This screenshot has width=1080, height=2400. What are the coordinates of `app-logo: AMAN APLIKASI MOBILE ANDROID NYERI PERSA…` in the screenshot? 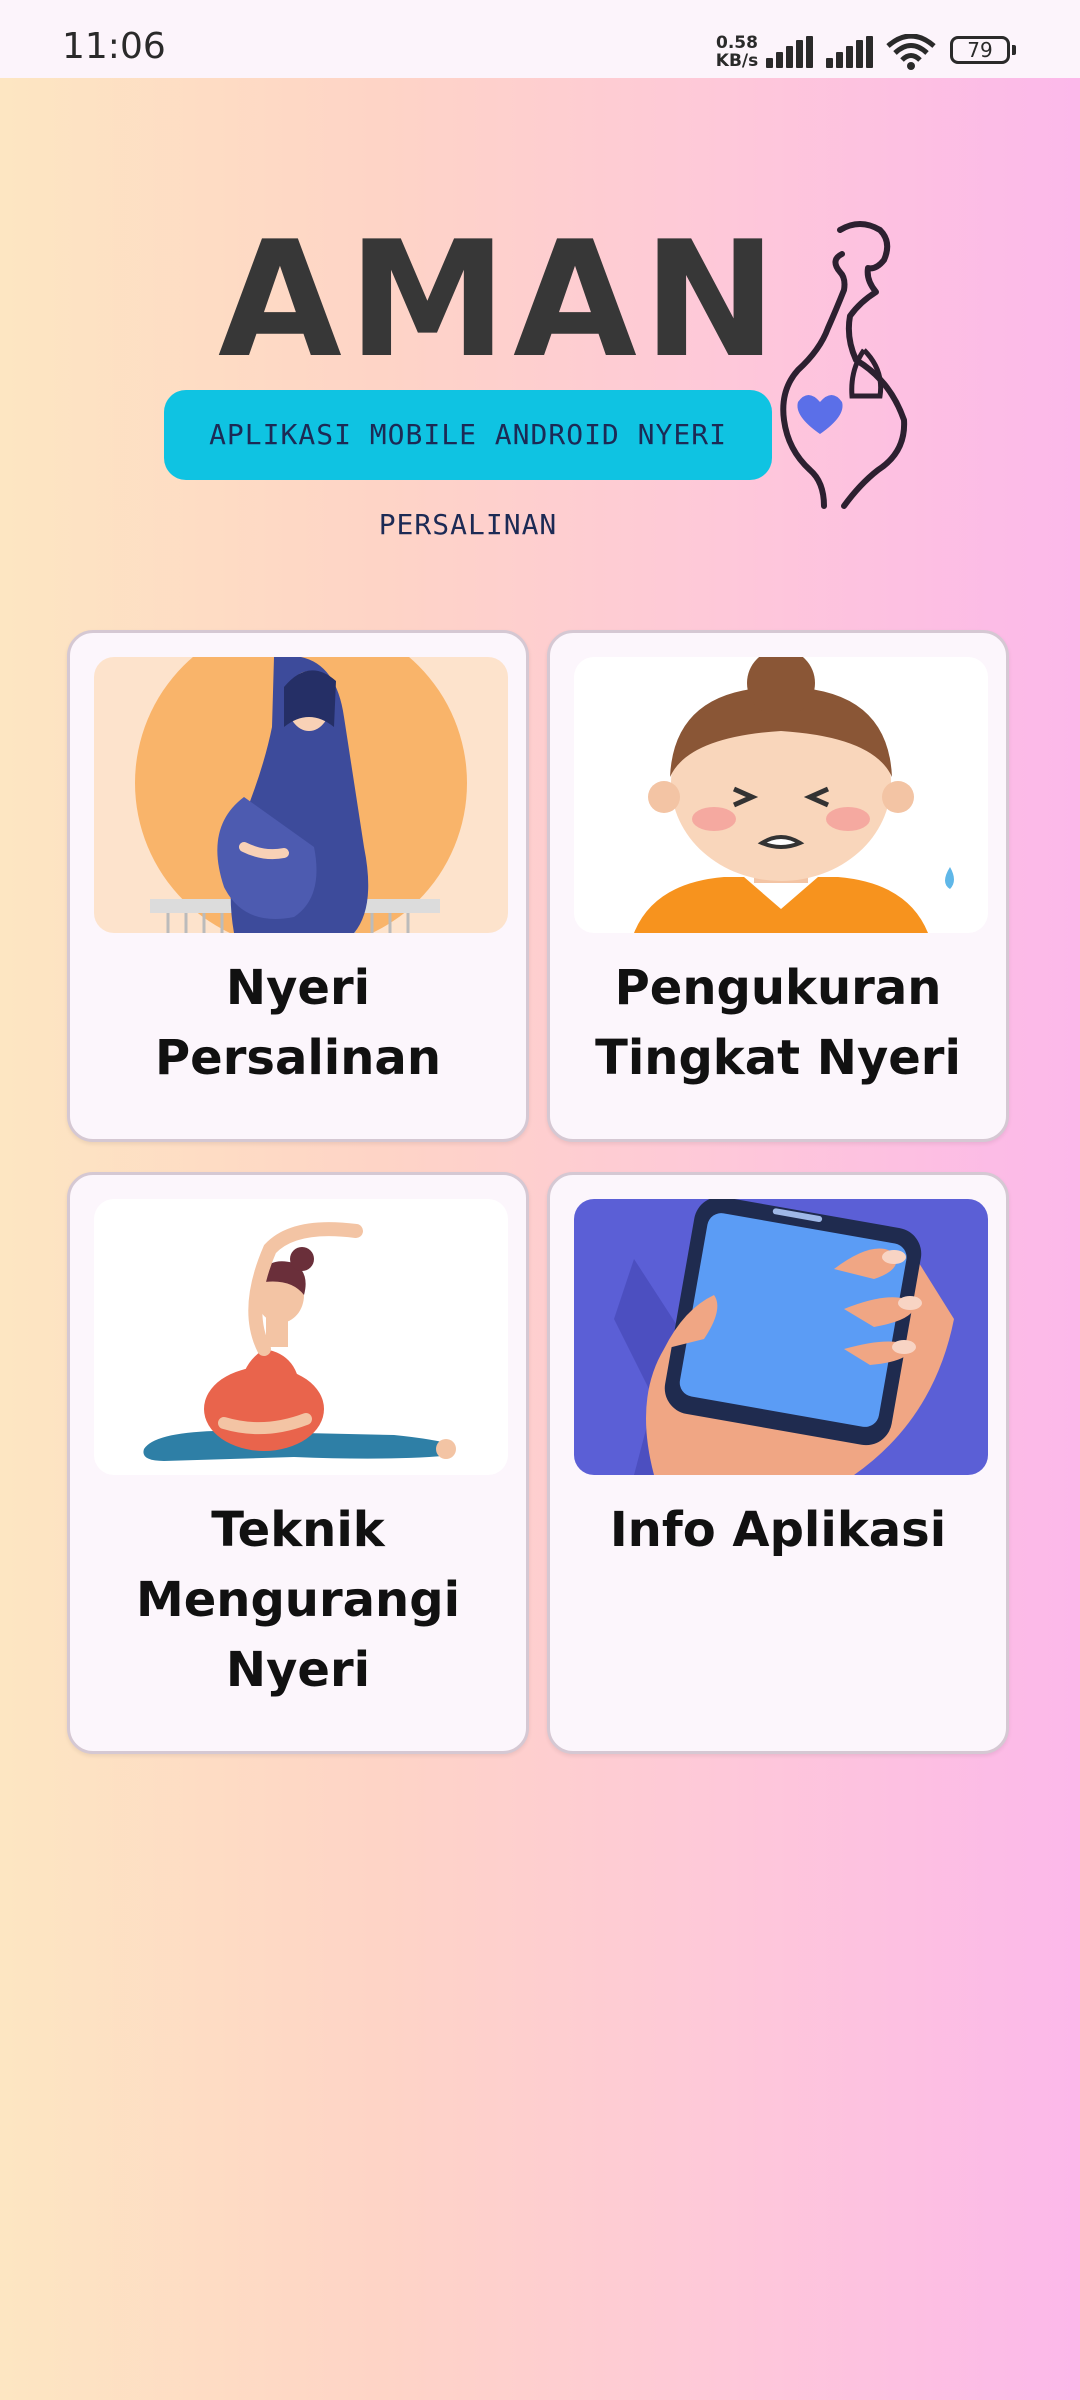 It's located at (540, 373).